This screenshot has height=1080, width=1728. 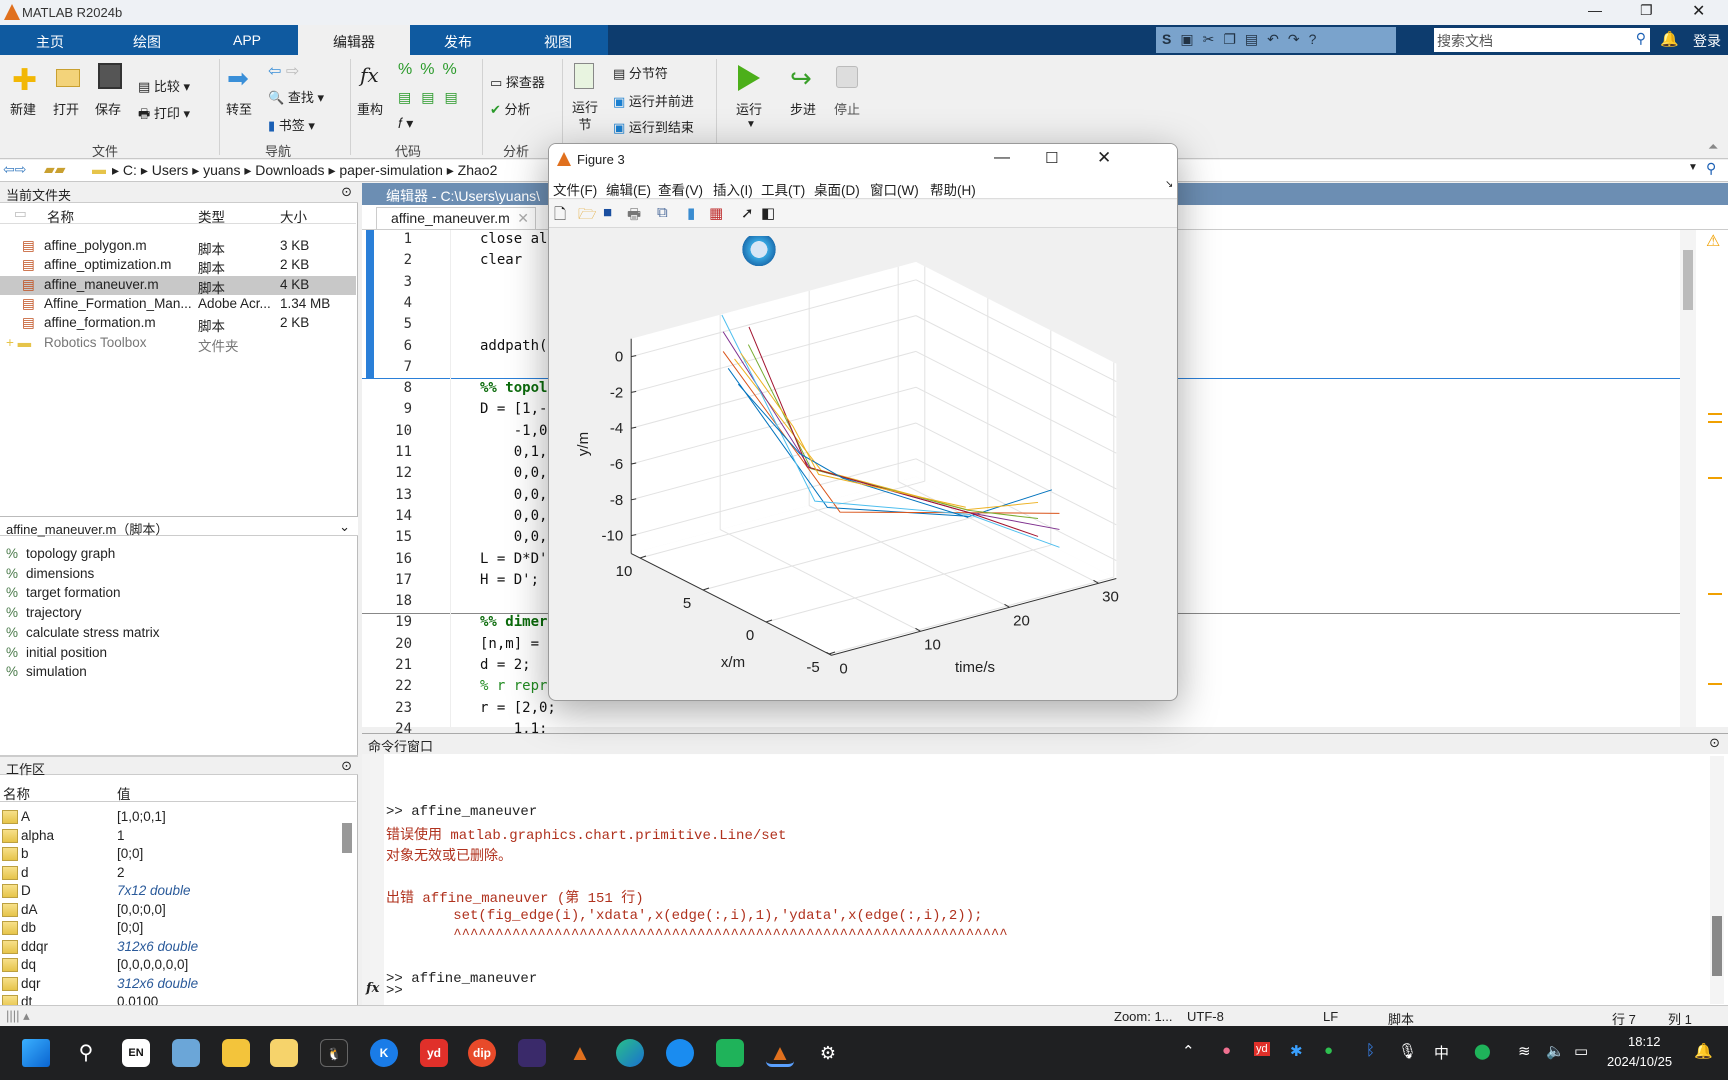 What do you see at coordinates (1639, 1061) in the screenshot?
I see `clock-date: 2024/10/25` at bounding box center [1639, 1061].